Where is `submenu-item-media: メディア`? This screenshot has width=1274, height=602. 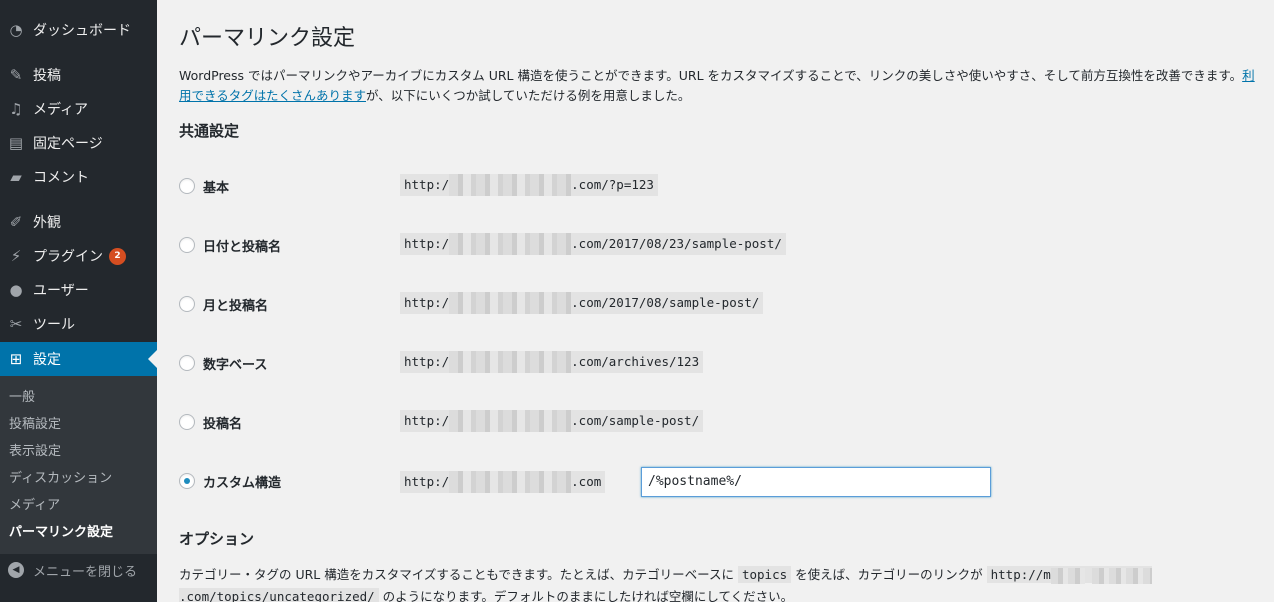 submenu-item-media: メディア is located at coordinates (34, 503).